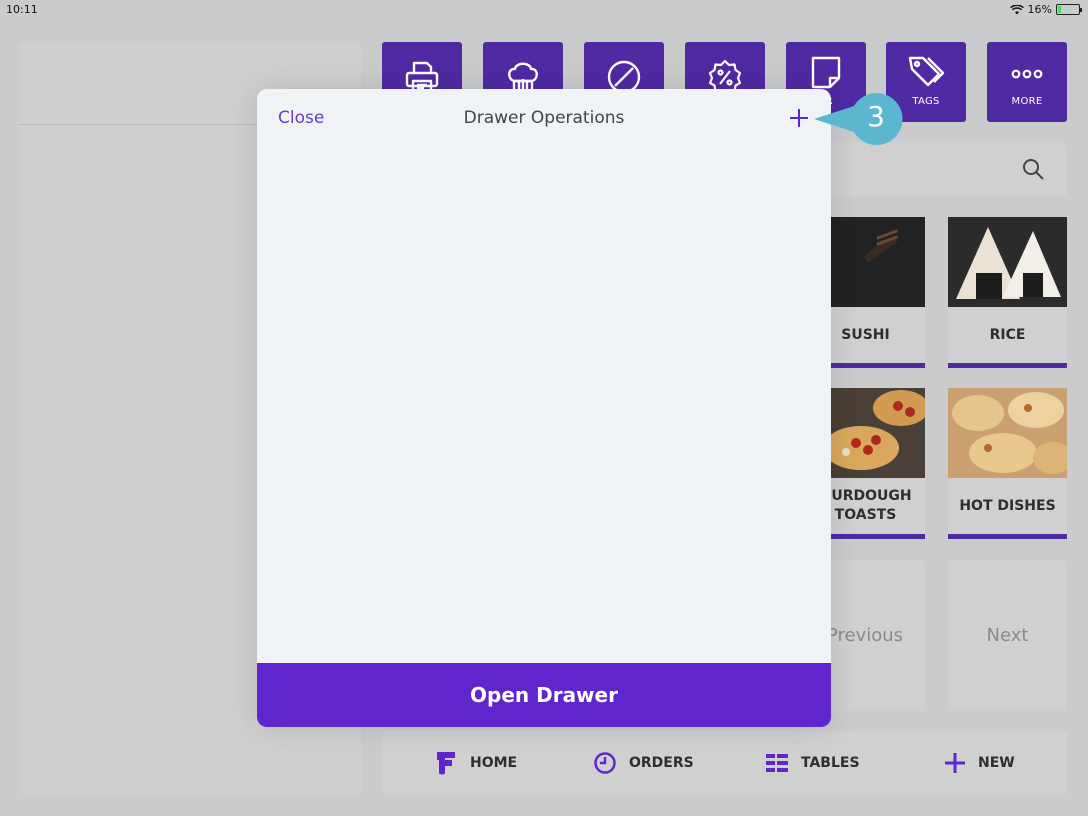 This screenshot has height=816, width=1088. I want to click on tags-button-label: TAGS, so click(926, 101).